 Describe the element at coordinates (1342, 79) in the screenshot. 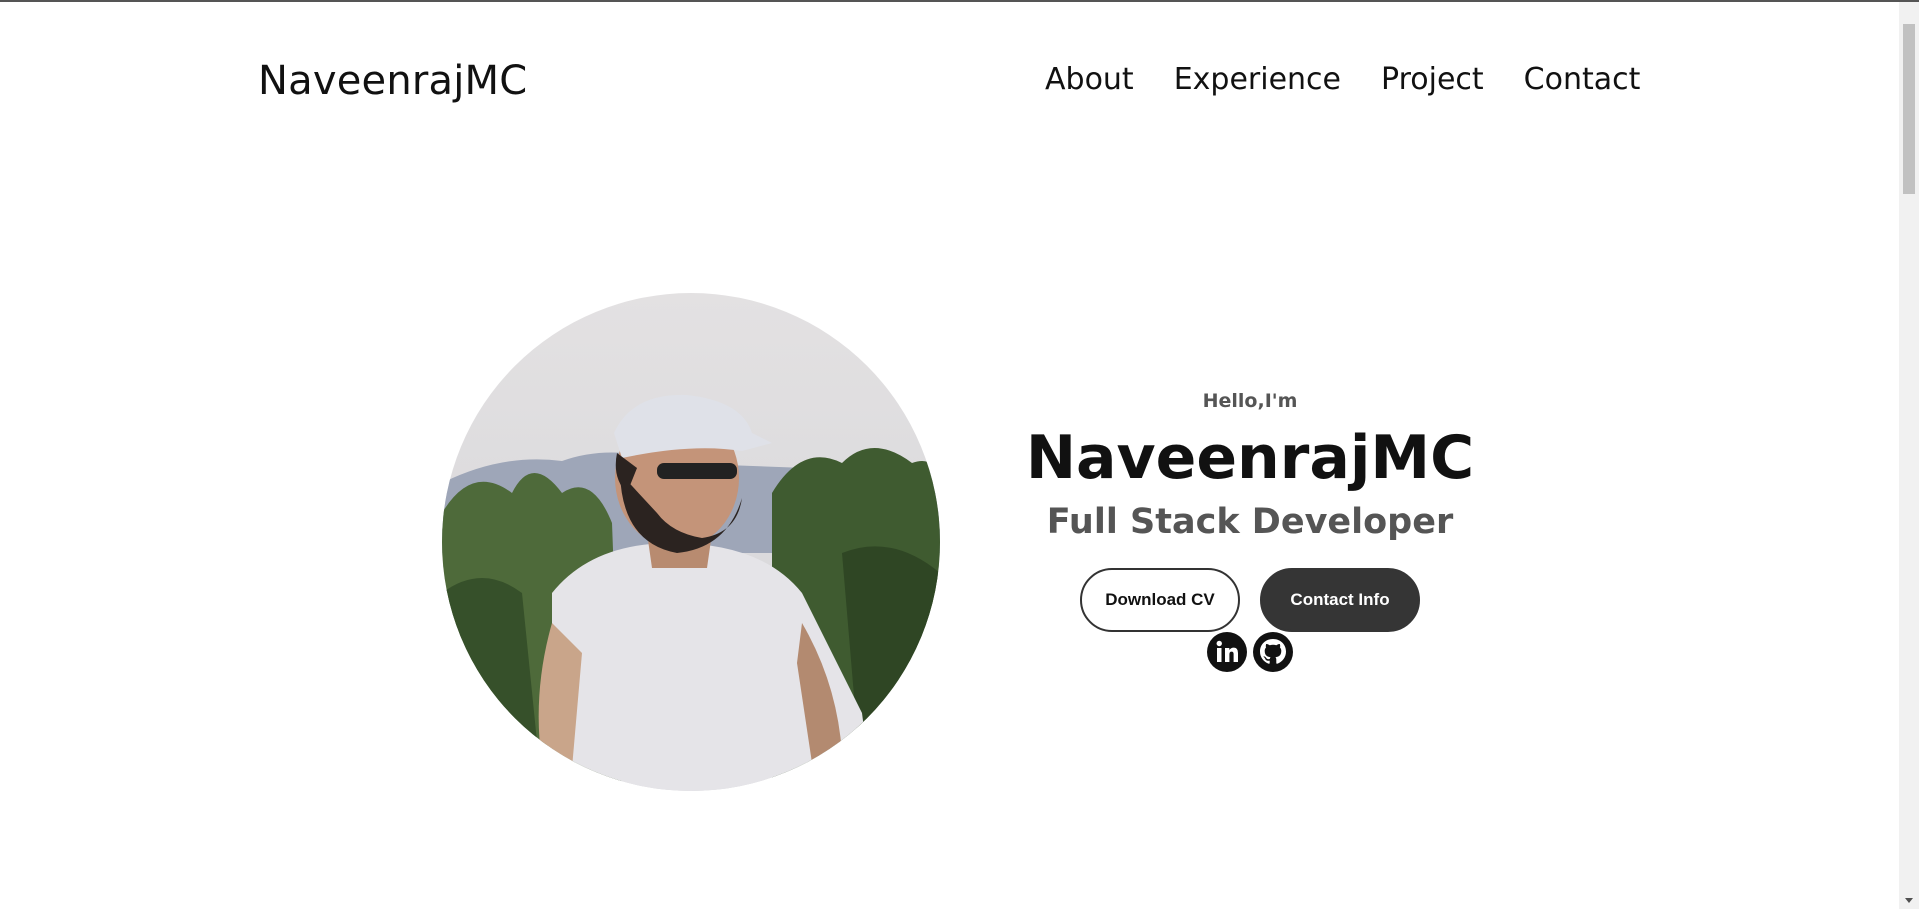

I see `main-nav: About Experience Project Contact` at that location.